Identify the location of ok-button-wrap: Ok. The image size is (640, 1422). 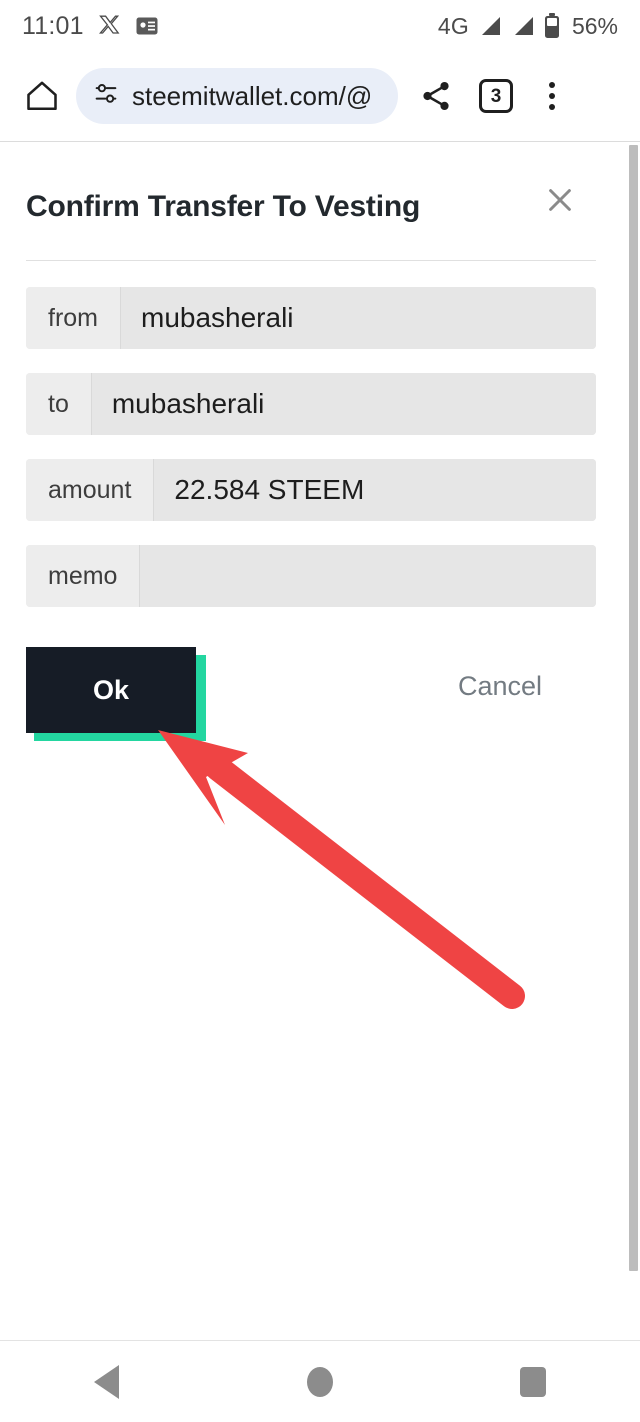
(116, 694).